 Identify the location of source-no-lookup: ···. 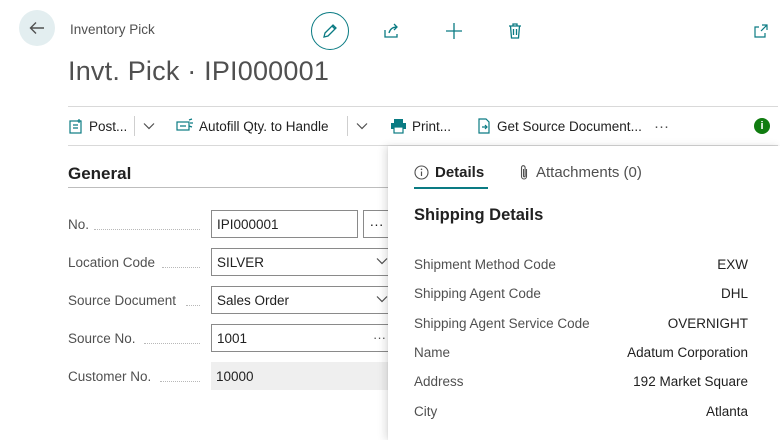
(379, 337).